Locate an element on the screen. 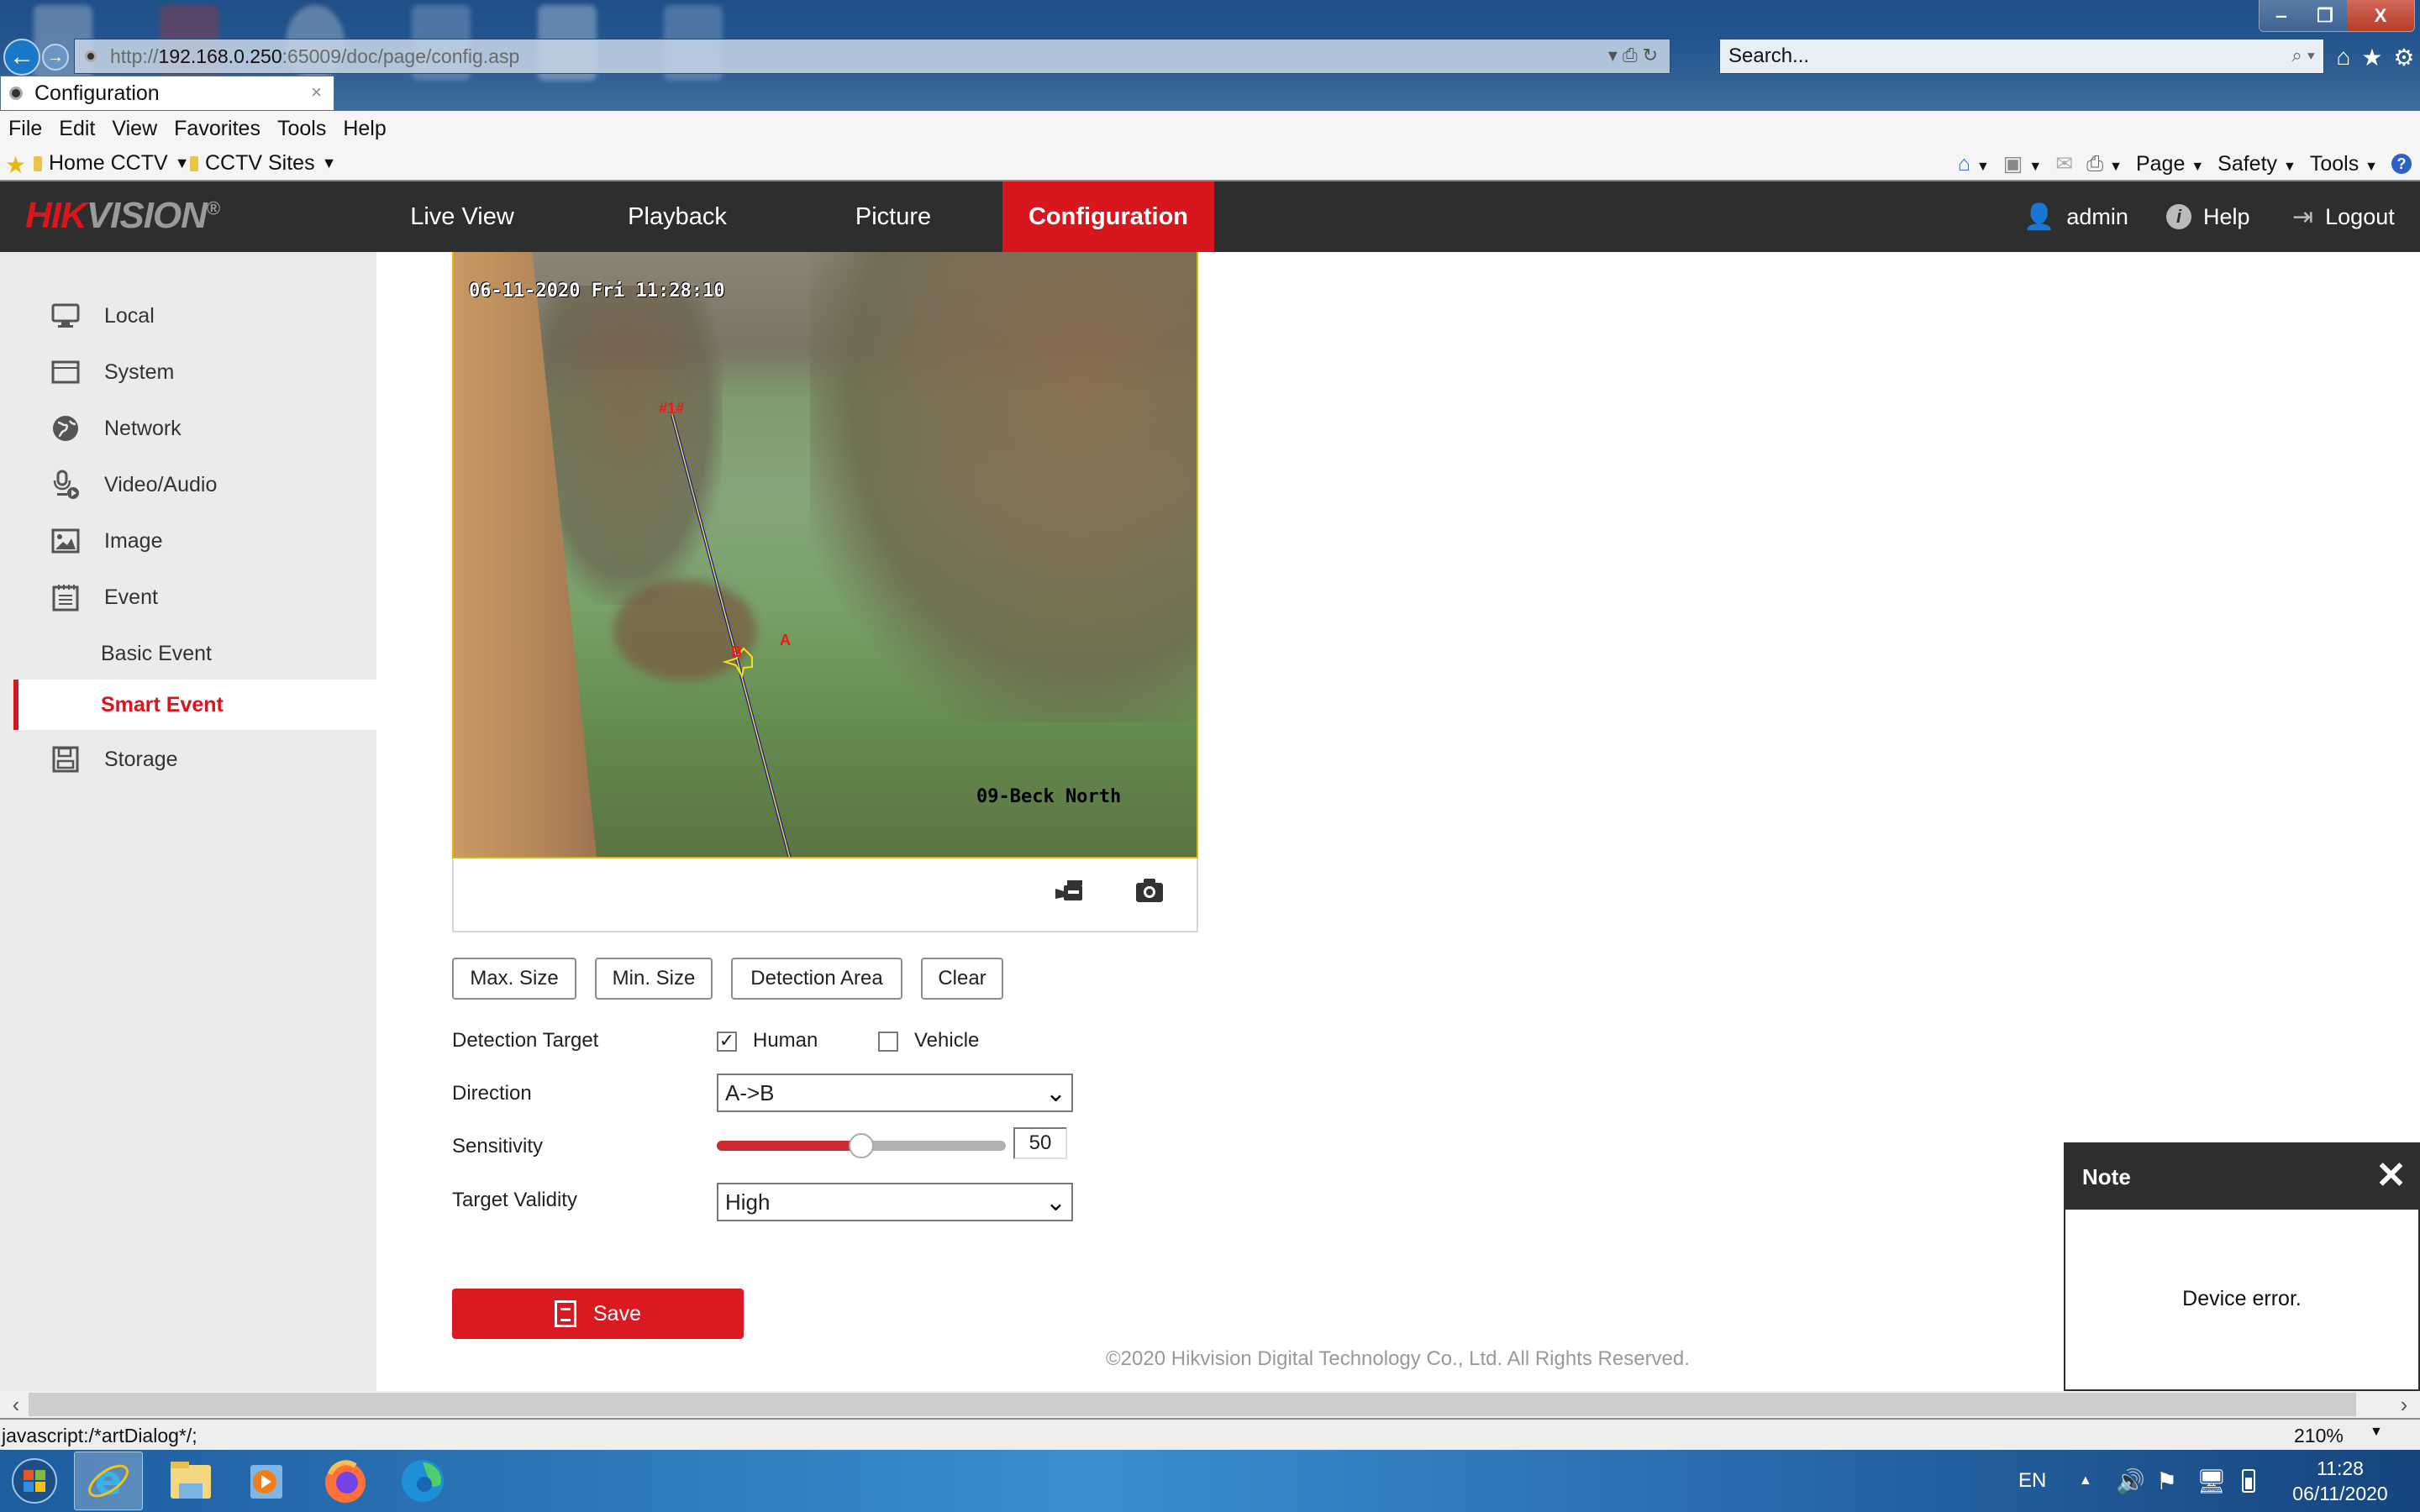  nav-picture: Picture is located at coordinates (893, 216).